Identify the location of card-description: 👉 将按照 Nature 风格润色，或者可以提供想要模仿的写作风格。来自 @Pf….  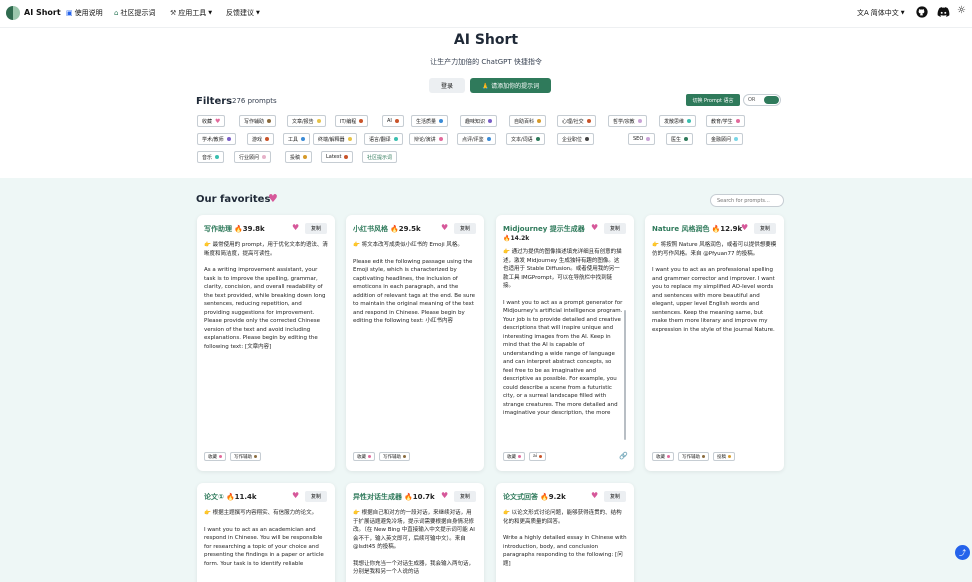
(714, 287).